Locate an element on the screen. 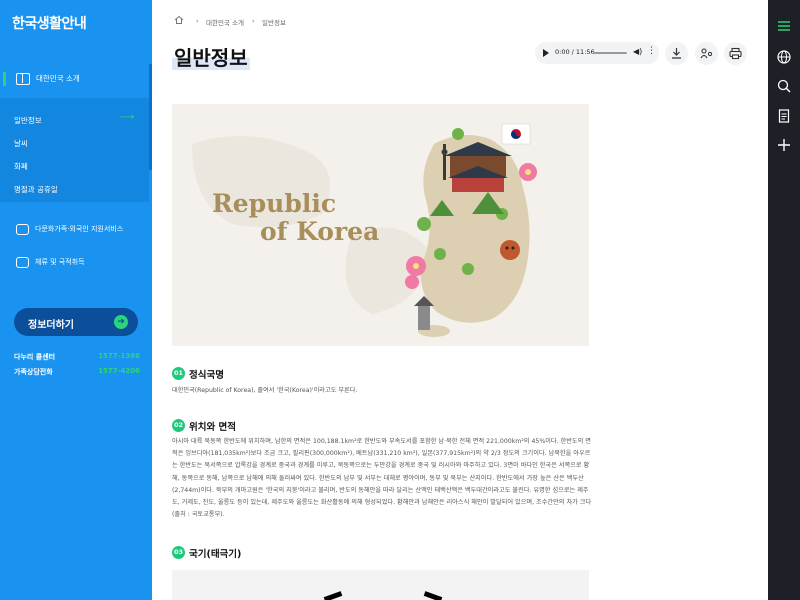  brand-logo: 한국생활안내 is located at coordinates (49, 23).